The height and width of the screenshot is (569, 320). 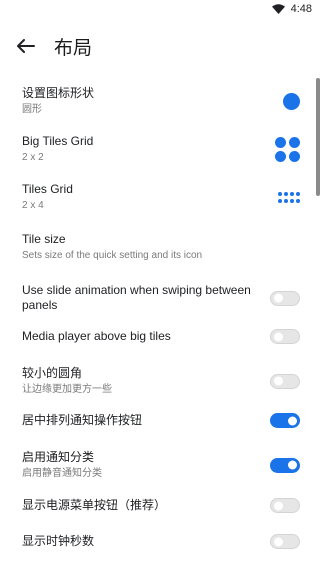 I want to click on setting-texts: 居中排列通知操作按钮, so click(x=82, y=420).